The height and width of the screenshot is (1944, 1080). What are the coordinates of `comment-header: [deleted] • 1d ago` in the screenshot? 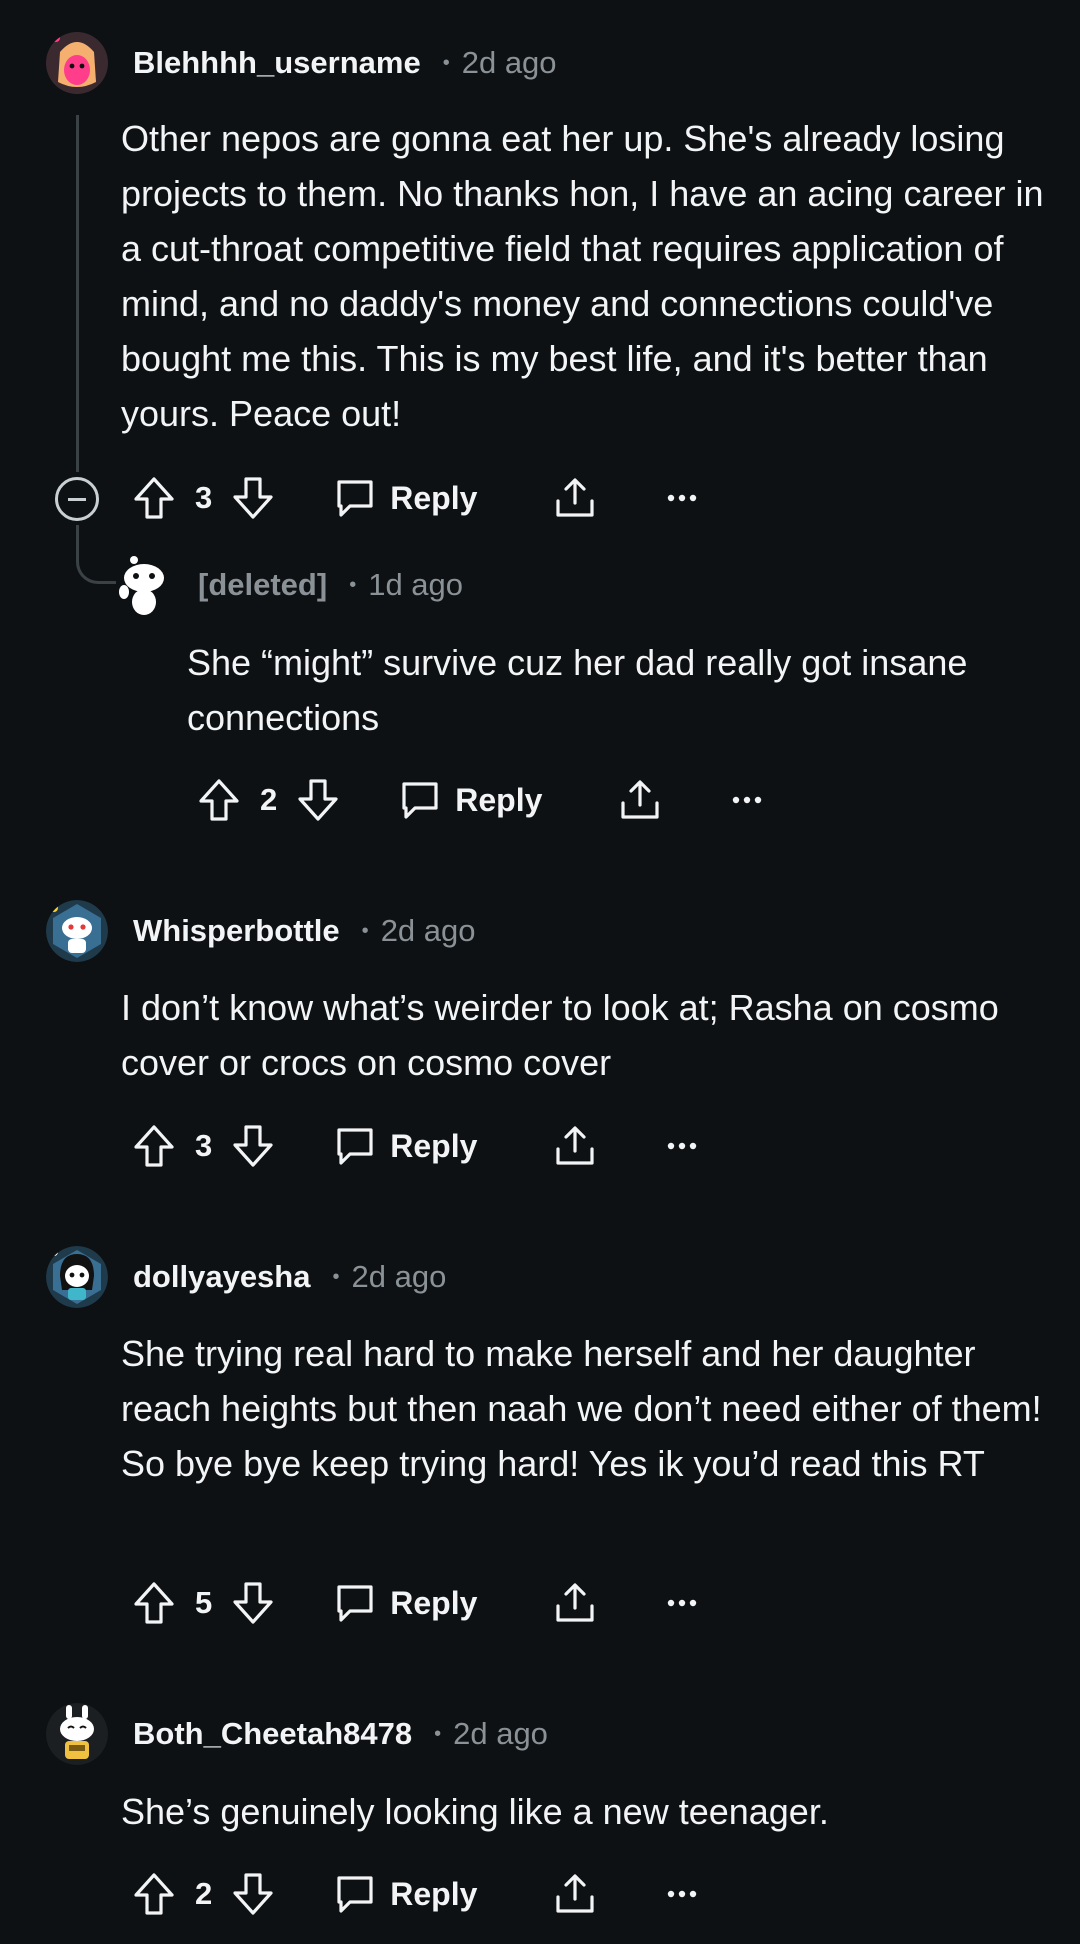 It's located at (330, 585).